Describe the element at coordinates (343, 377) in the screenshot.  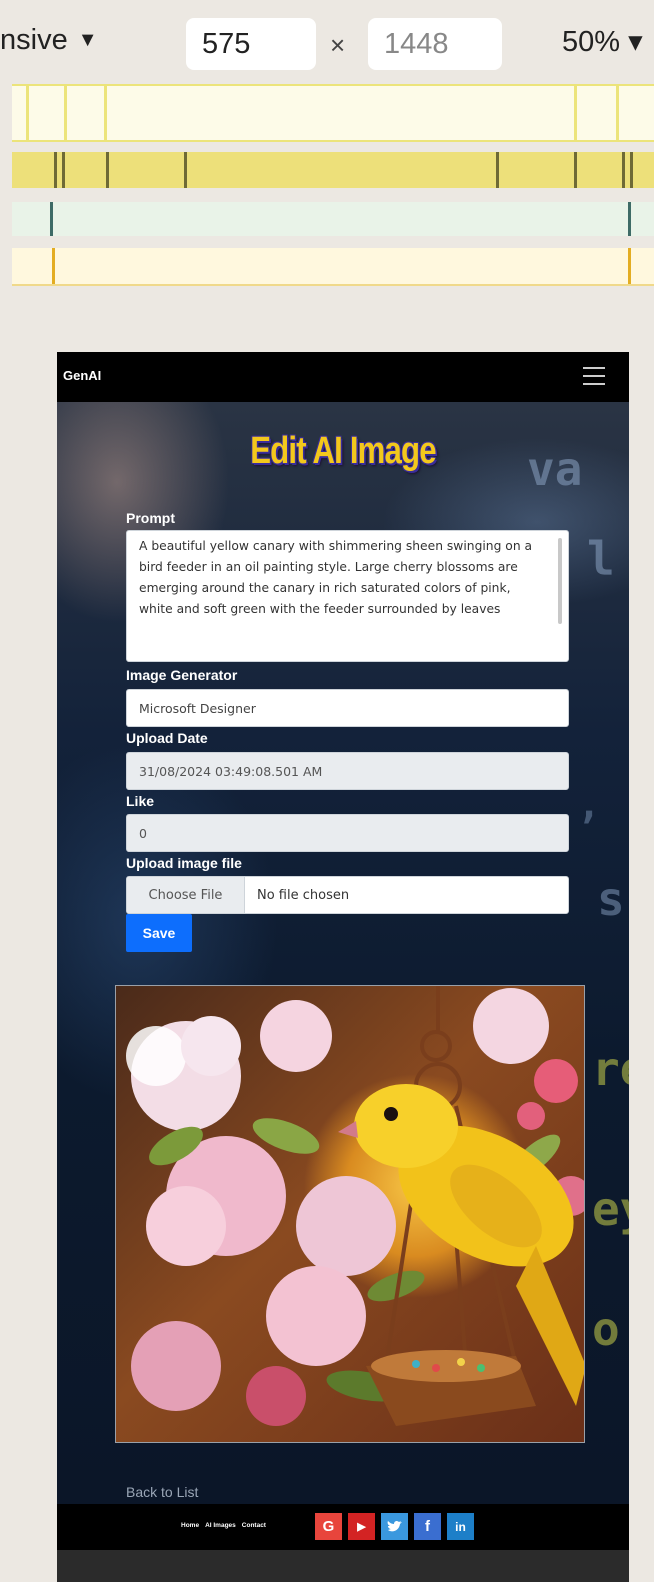
I see `top-navbar: GenAI` at that location.